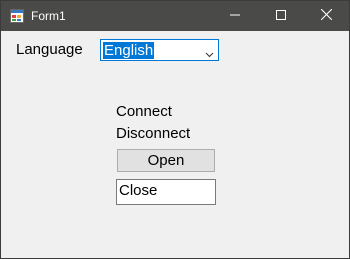  I want to click on maximize-button, so click(281, 16).